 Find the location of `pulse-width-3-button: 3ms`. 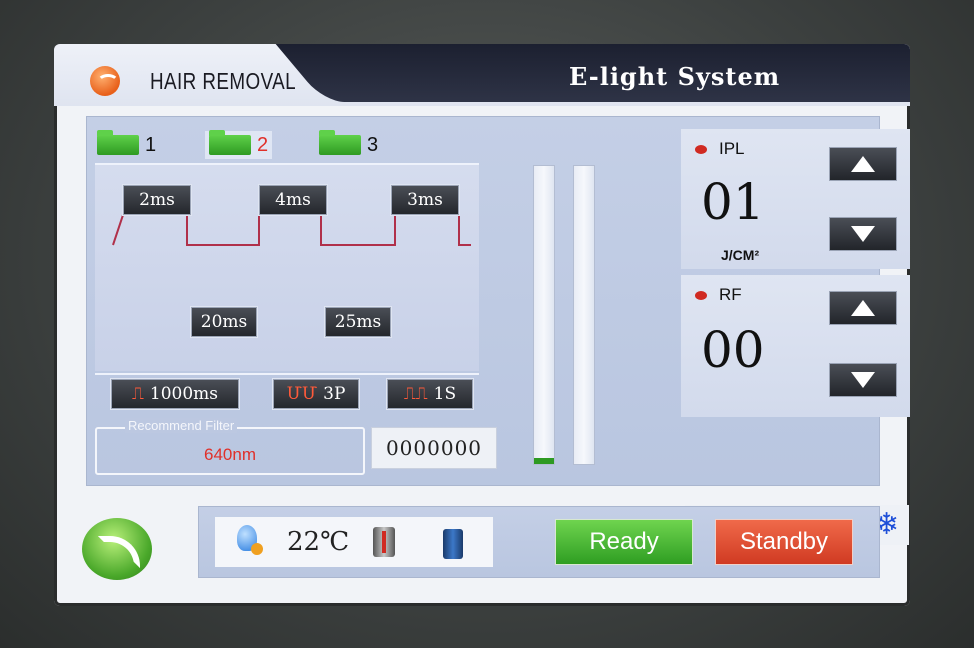

pulse-width-3-button: 3ms is located at coordinates (425, 200).